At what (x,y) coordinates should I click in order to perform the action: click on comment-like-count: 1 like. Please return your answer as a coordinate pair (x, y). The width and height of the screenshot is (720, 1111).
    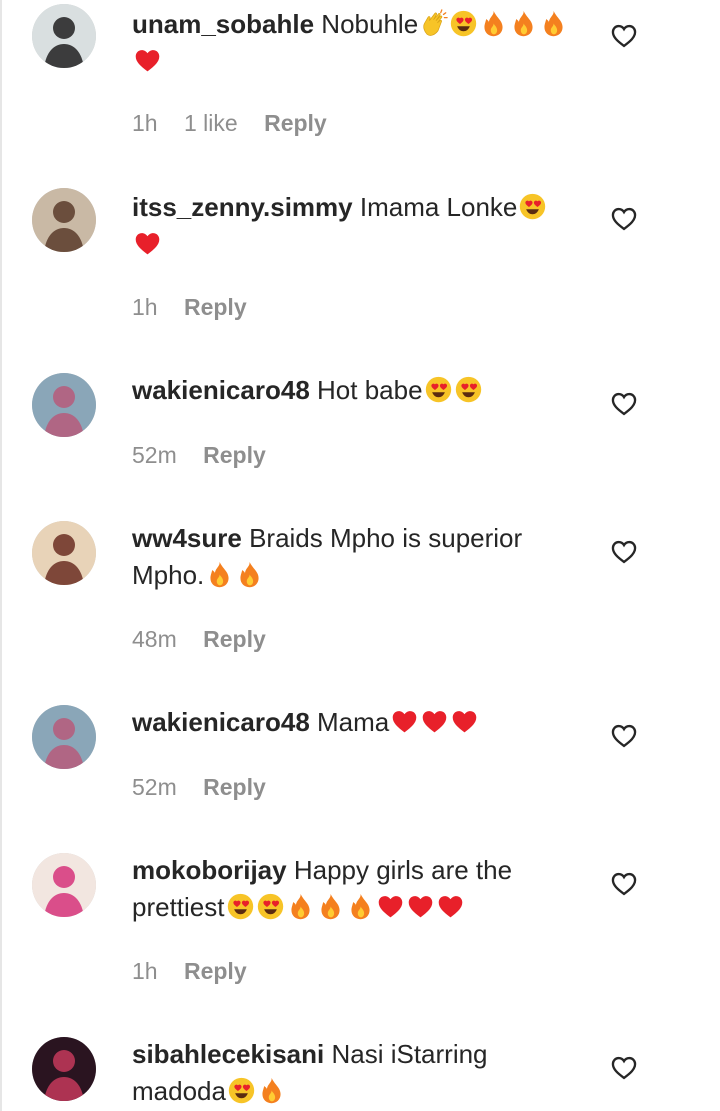
    Looking at the image, I should click on (211, 123).